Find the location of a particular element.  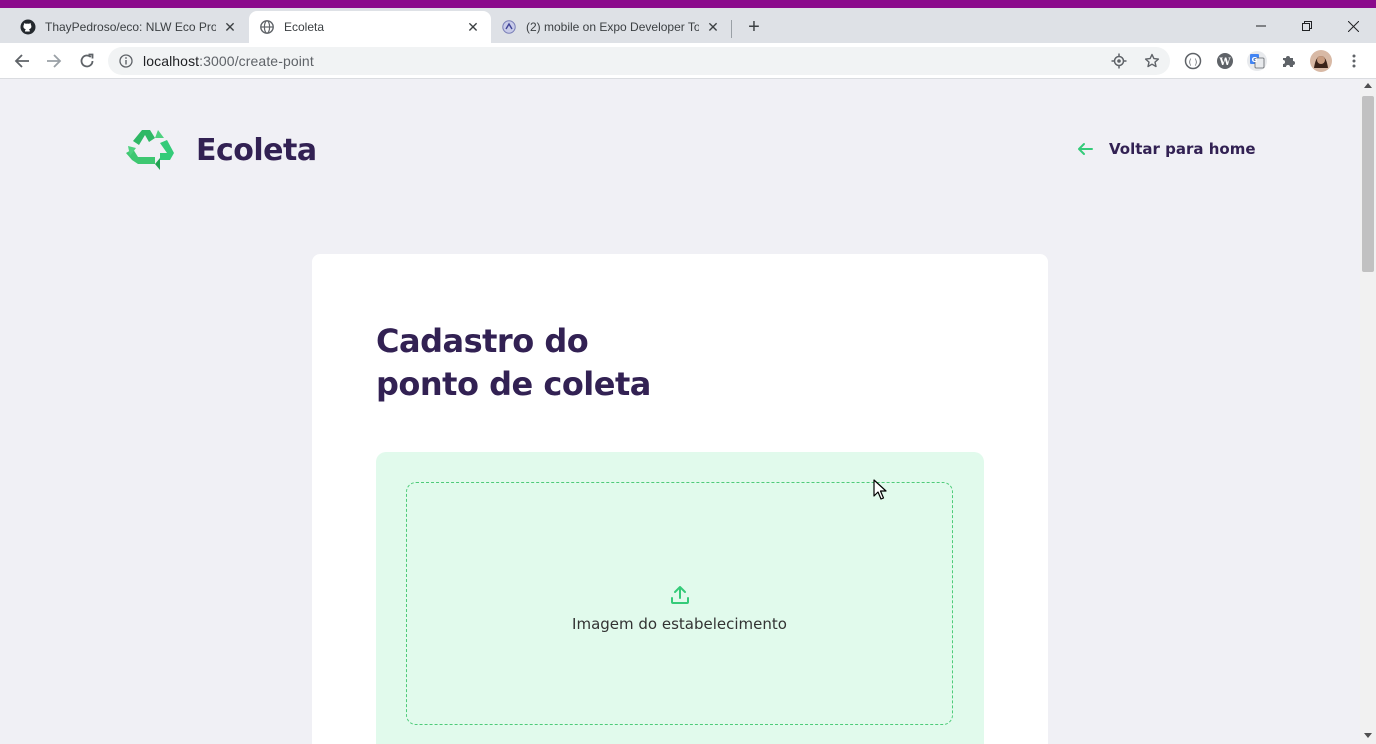

dropzone-dashed-area: Imagem do estabelecimento is located at coordinates (679, 603).